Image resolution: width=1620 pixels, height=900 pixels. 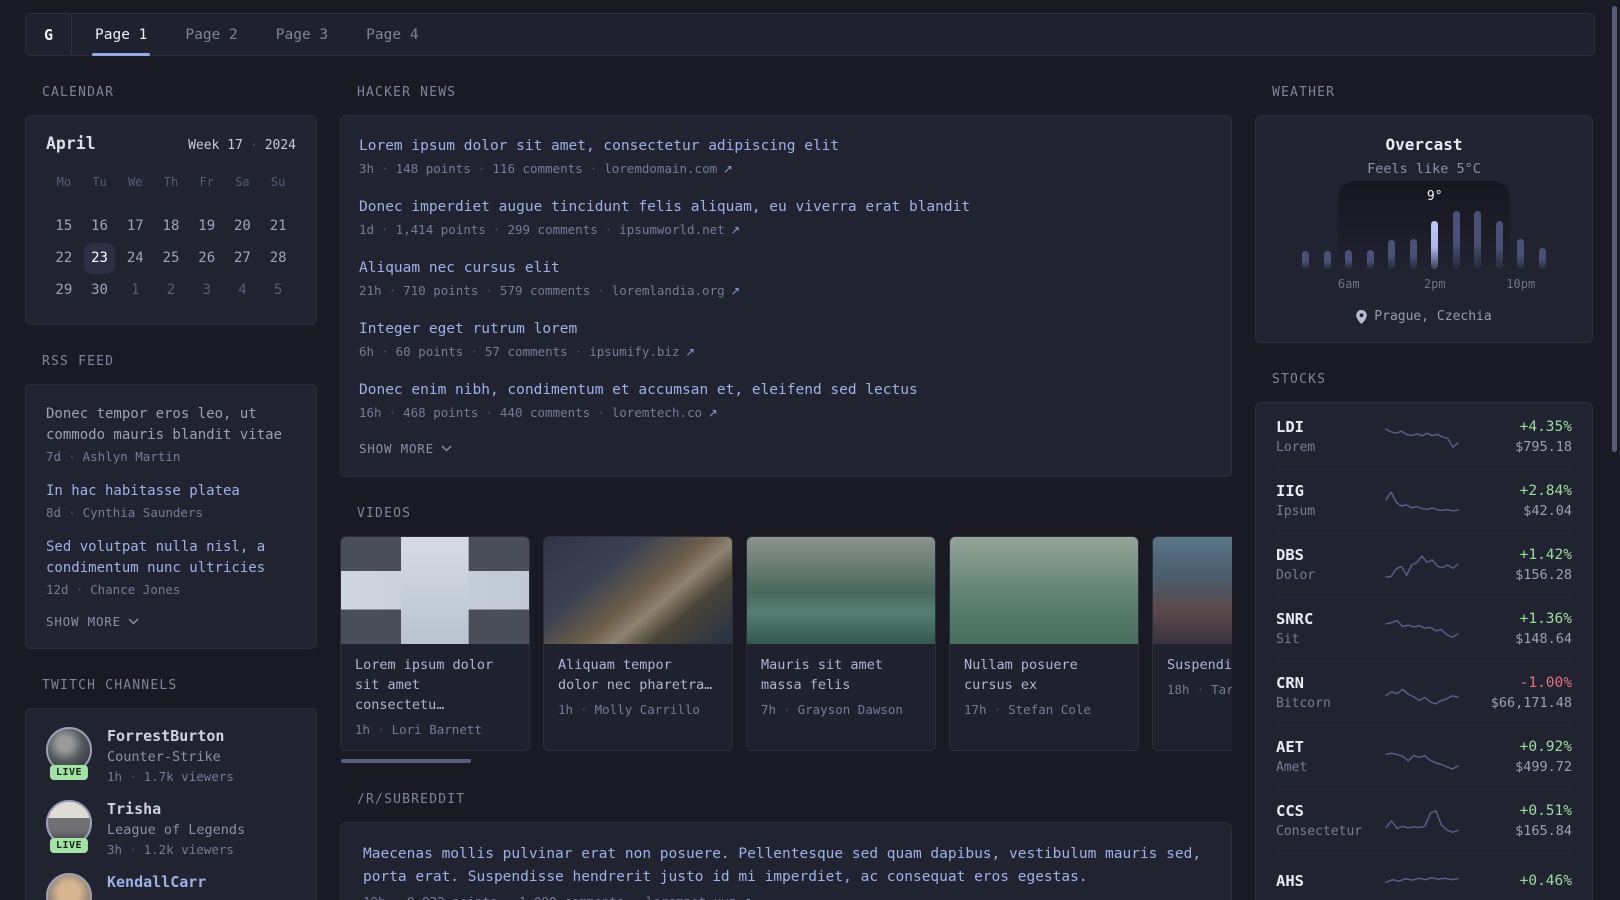 I want to click on page-tab: Page 3, so click(x=302, y=34).